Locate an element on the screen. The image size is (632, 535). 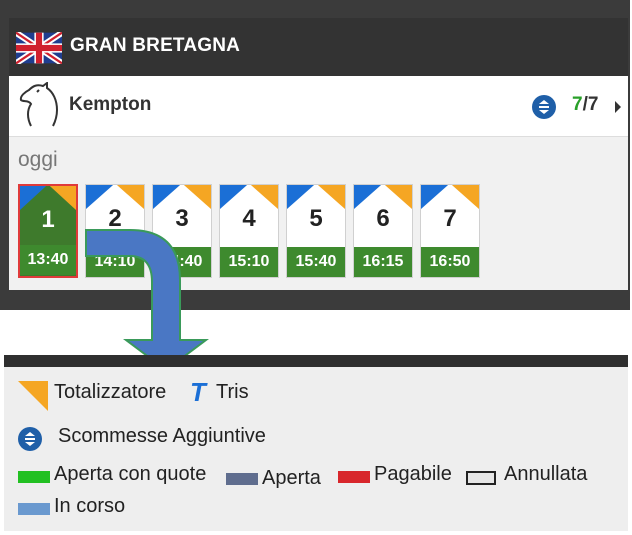
race-number: 6 is located at coordinates (383, 218).